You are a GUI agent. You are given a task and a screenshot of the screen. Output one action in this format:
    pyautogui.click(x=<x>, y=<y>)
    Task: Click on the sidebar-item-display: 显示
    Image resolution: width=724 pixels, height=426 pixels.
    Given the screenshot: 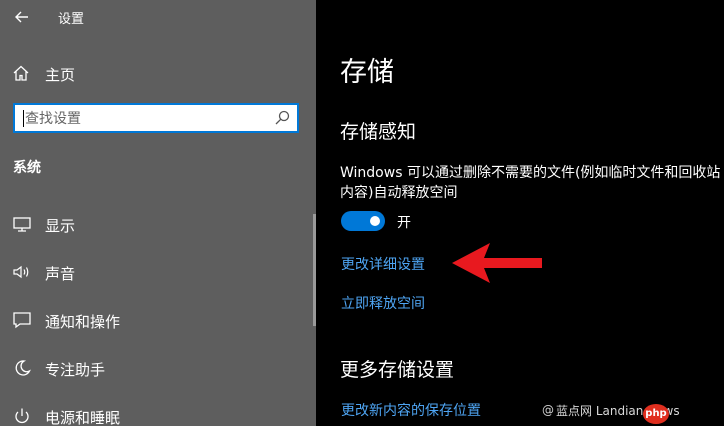 What is the action you would take?
    pyautogui.click(x=158, y=224)
    